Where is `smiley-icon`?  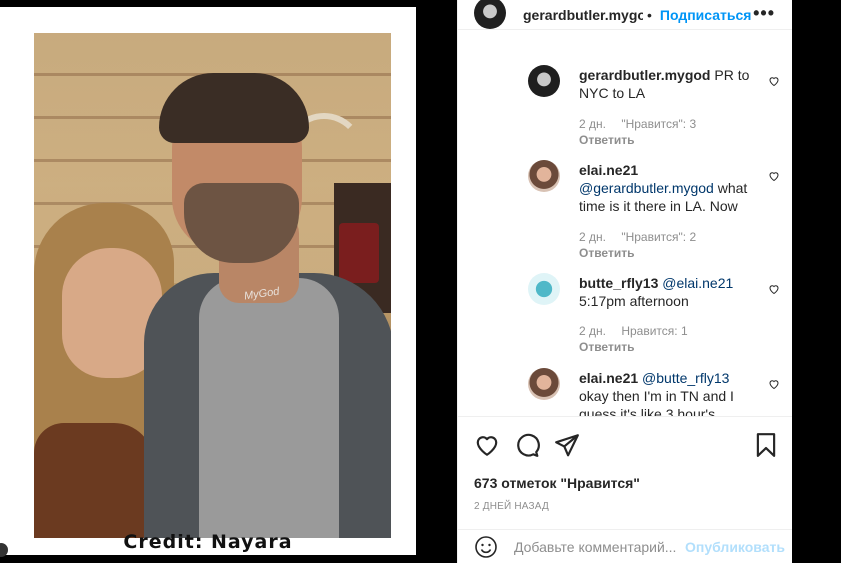
smiley-icon is located at coordinates (486, 547).